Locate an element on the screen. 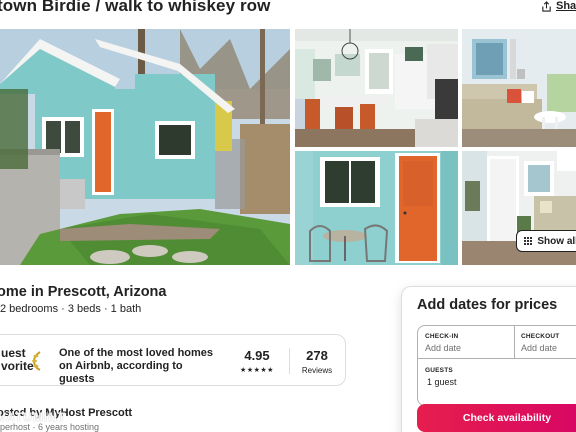 The width and height of the screenshot is (576, 432). badge-line-2: vorite is located at coordinates (17, 366).